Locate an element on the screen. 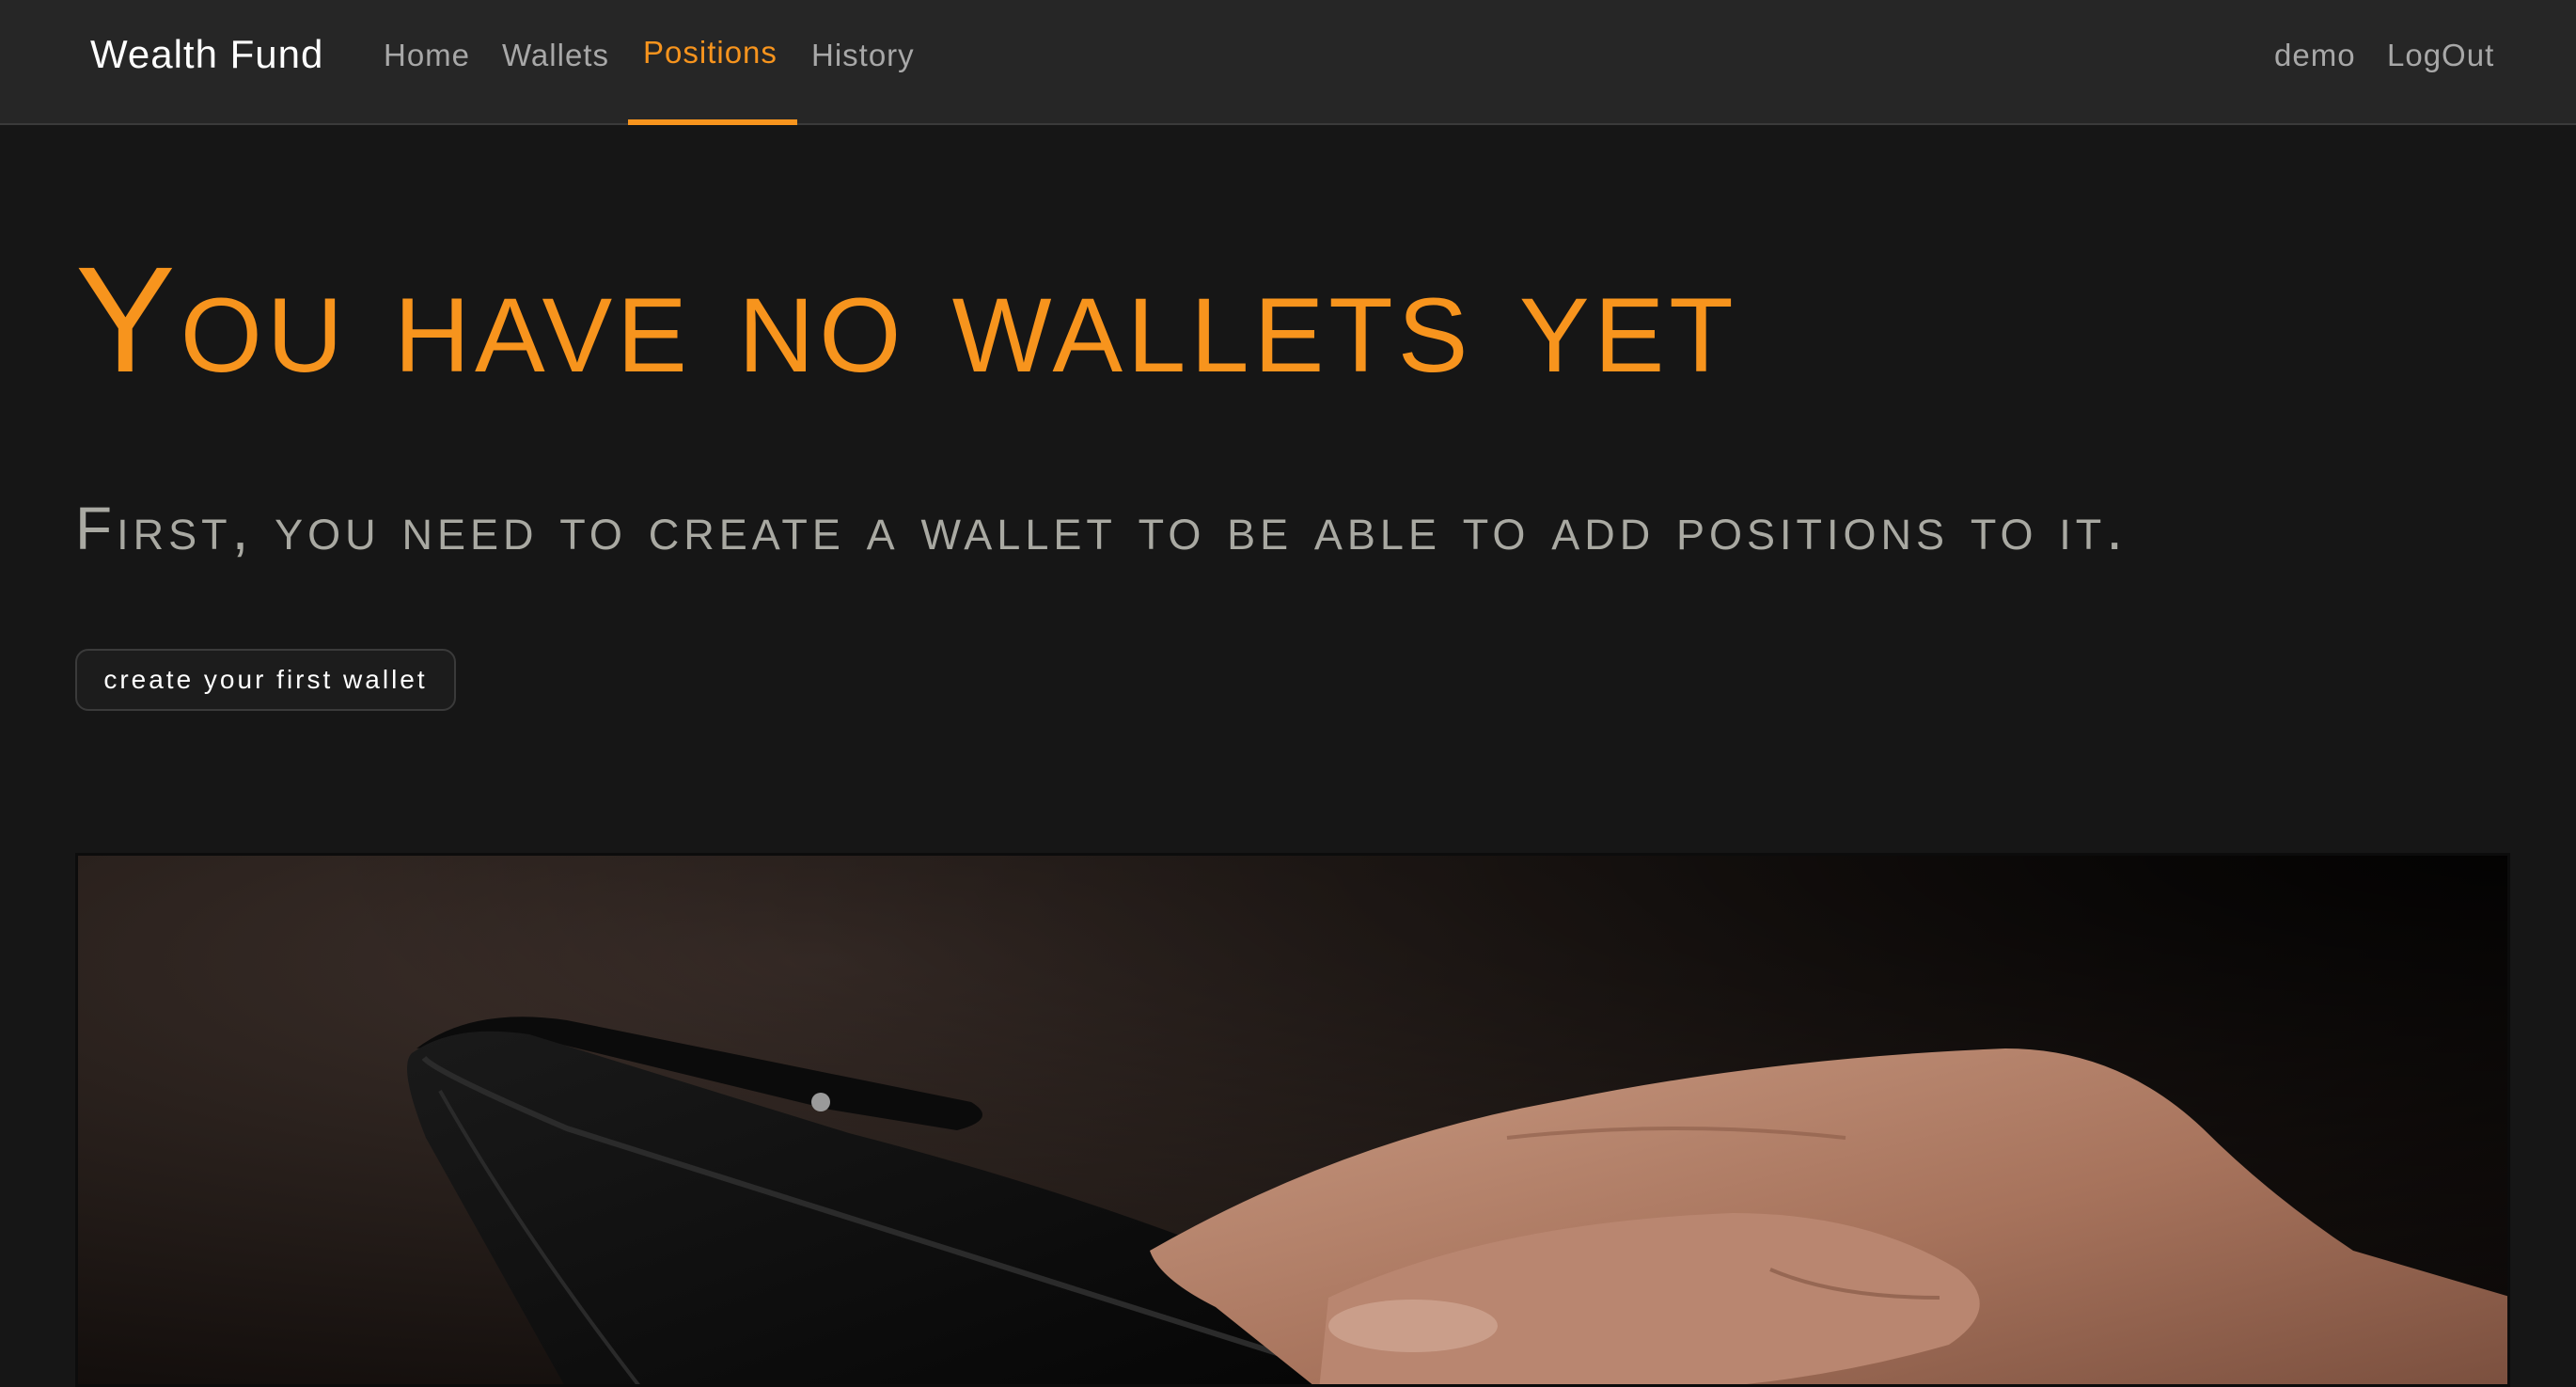 This screenshot has height=1387, width=2576. logout-link: LogOut is located at coordinates (2441, 56).